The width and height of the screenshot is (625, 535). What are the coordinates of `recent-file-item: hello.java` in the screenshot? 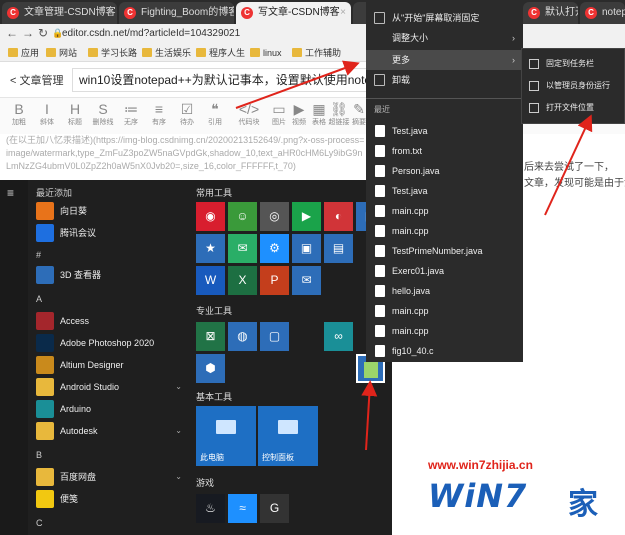 It's located at (444, 291).